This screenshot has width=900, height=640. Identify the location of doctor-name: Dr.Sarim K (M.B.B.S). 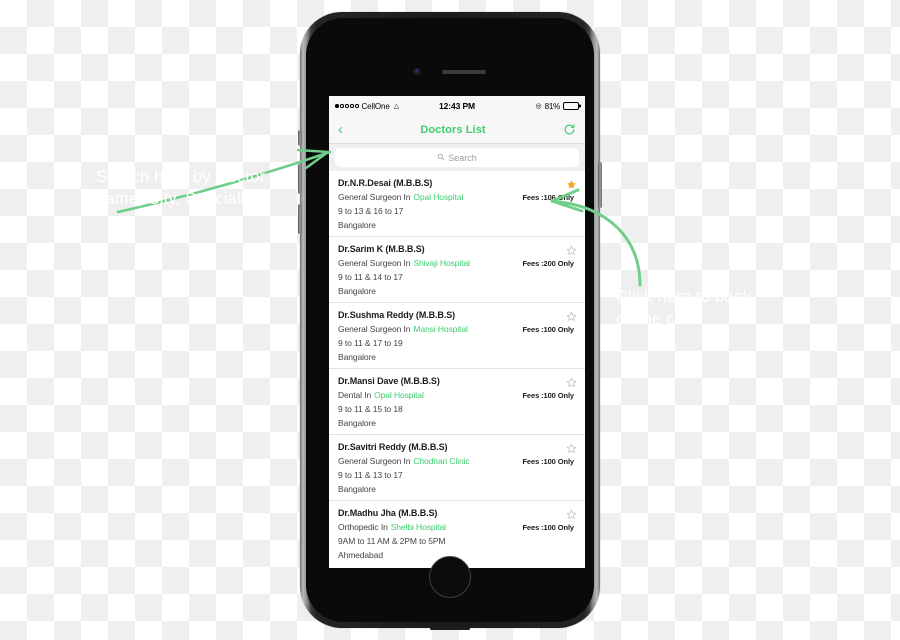
(381, 249).